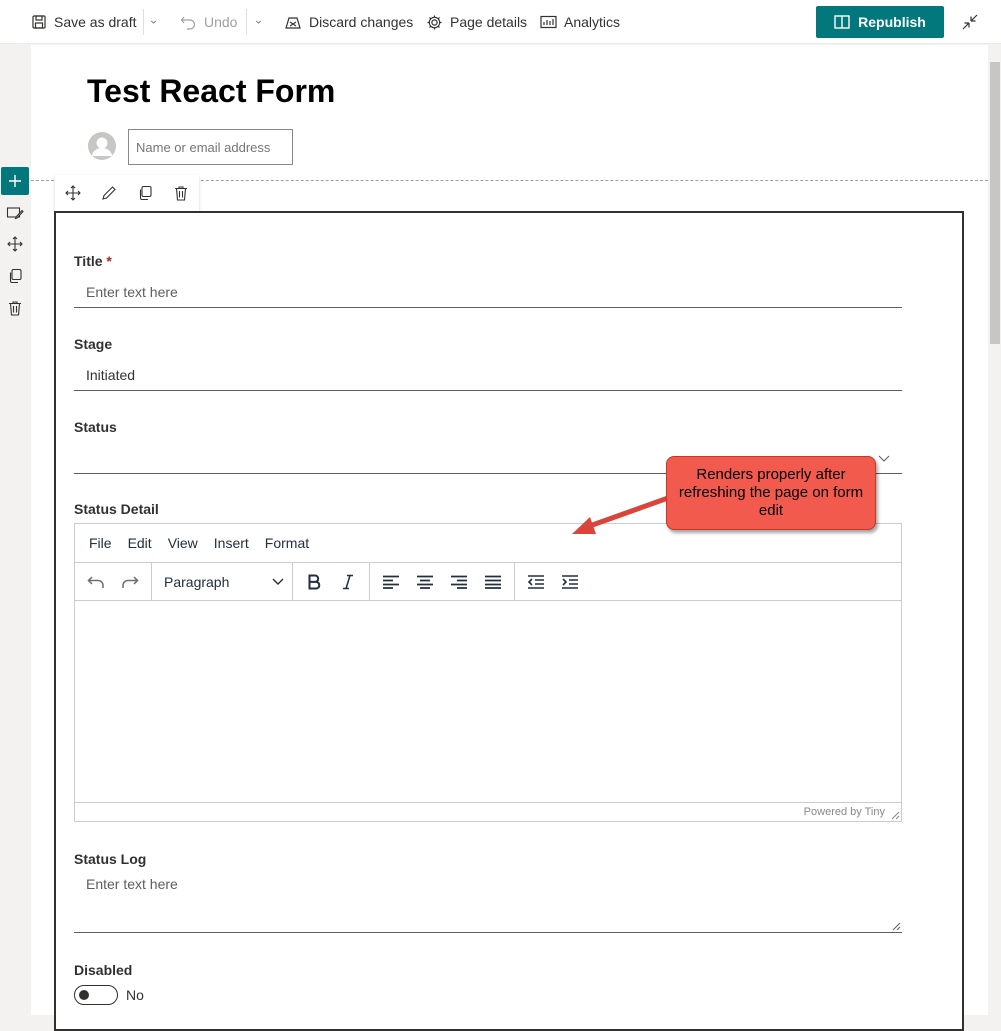  Describe the element at coordinates (880, 22) in the screenshot. I see `republish-button: Republish` at that location.